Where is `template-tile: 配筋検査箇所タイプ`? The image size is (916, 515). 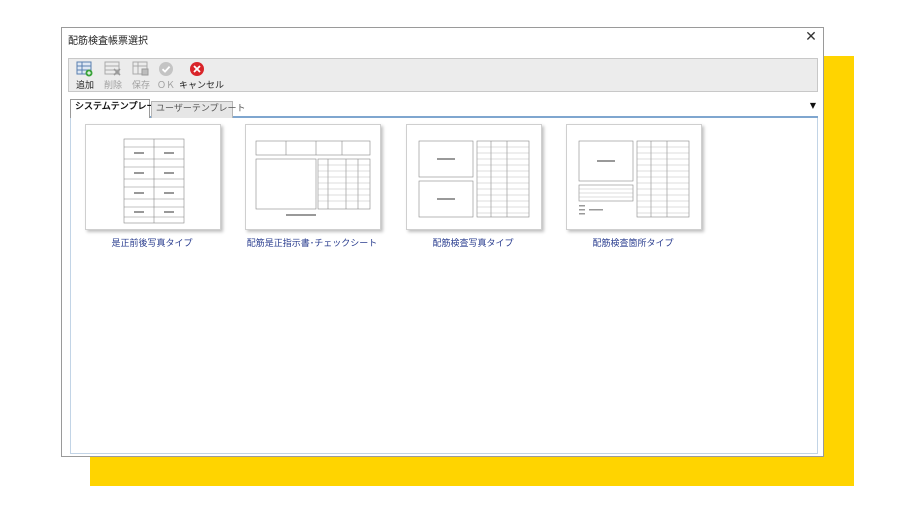 template-tile: 配筋検査箇所タイプ is located at coordinates (627, 186).